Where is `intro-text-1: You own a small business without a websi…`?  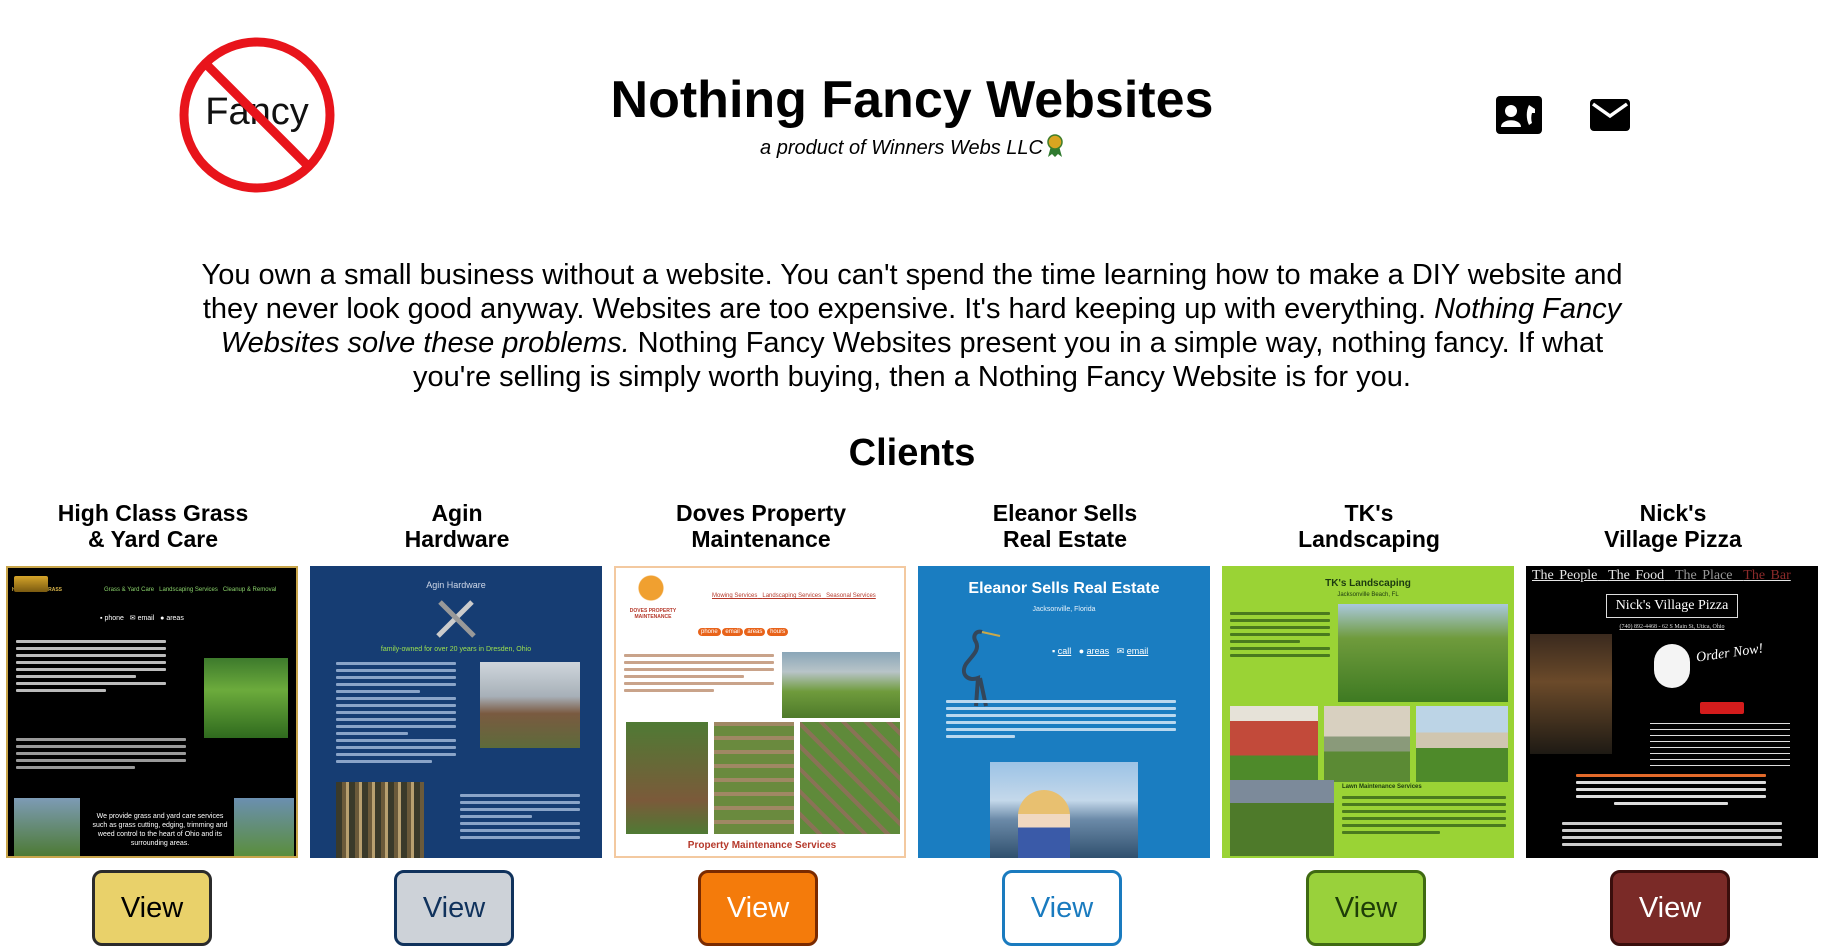
intro-text-1: You own a small business without a websi… is located at coordinates (912, 292).